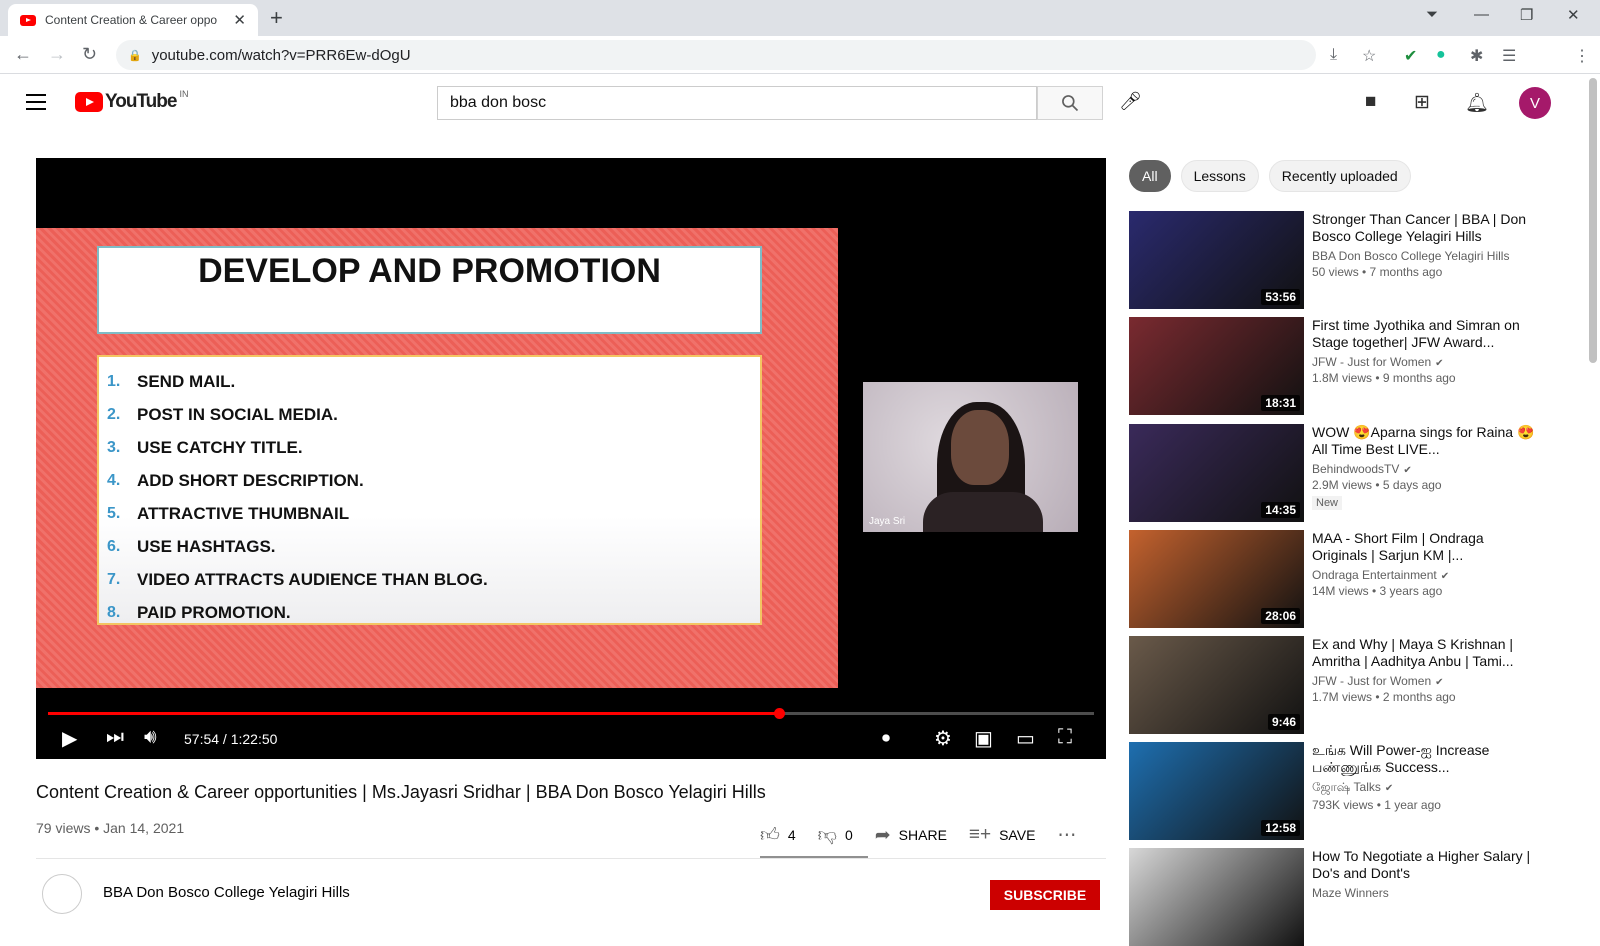 The height and width of the screenshot is (946, 1600). Describe the element at coordinates (943, 738) in the screenshot. I see `settings-gear-icon: ⚙︎` at that location.